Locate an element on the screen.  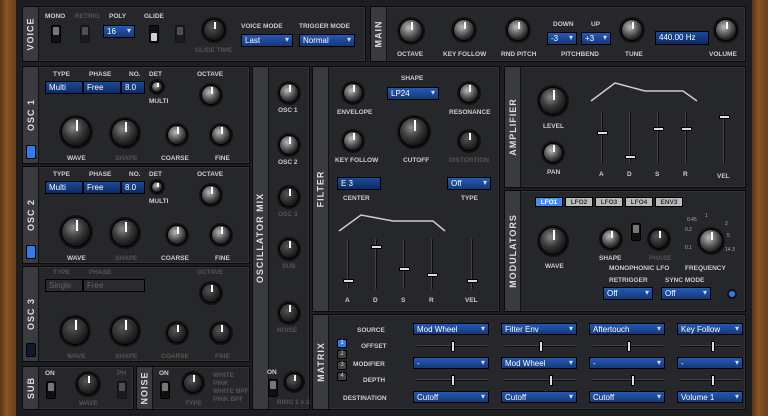
matrix-col4-depth-slider is located at coordinates (711, 380).